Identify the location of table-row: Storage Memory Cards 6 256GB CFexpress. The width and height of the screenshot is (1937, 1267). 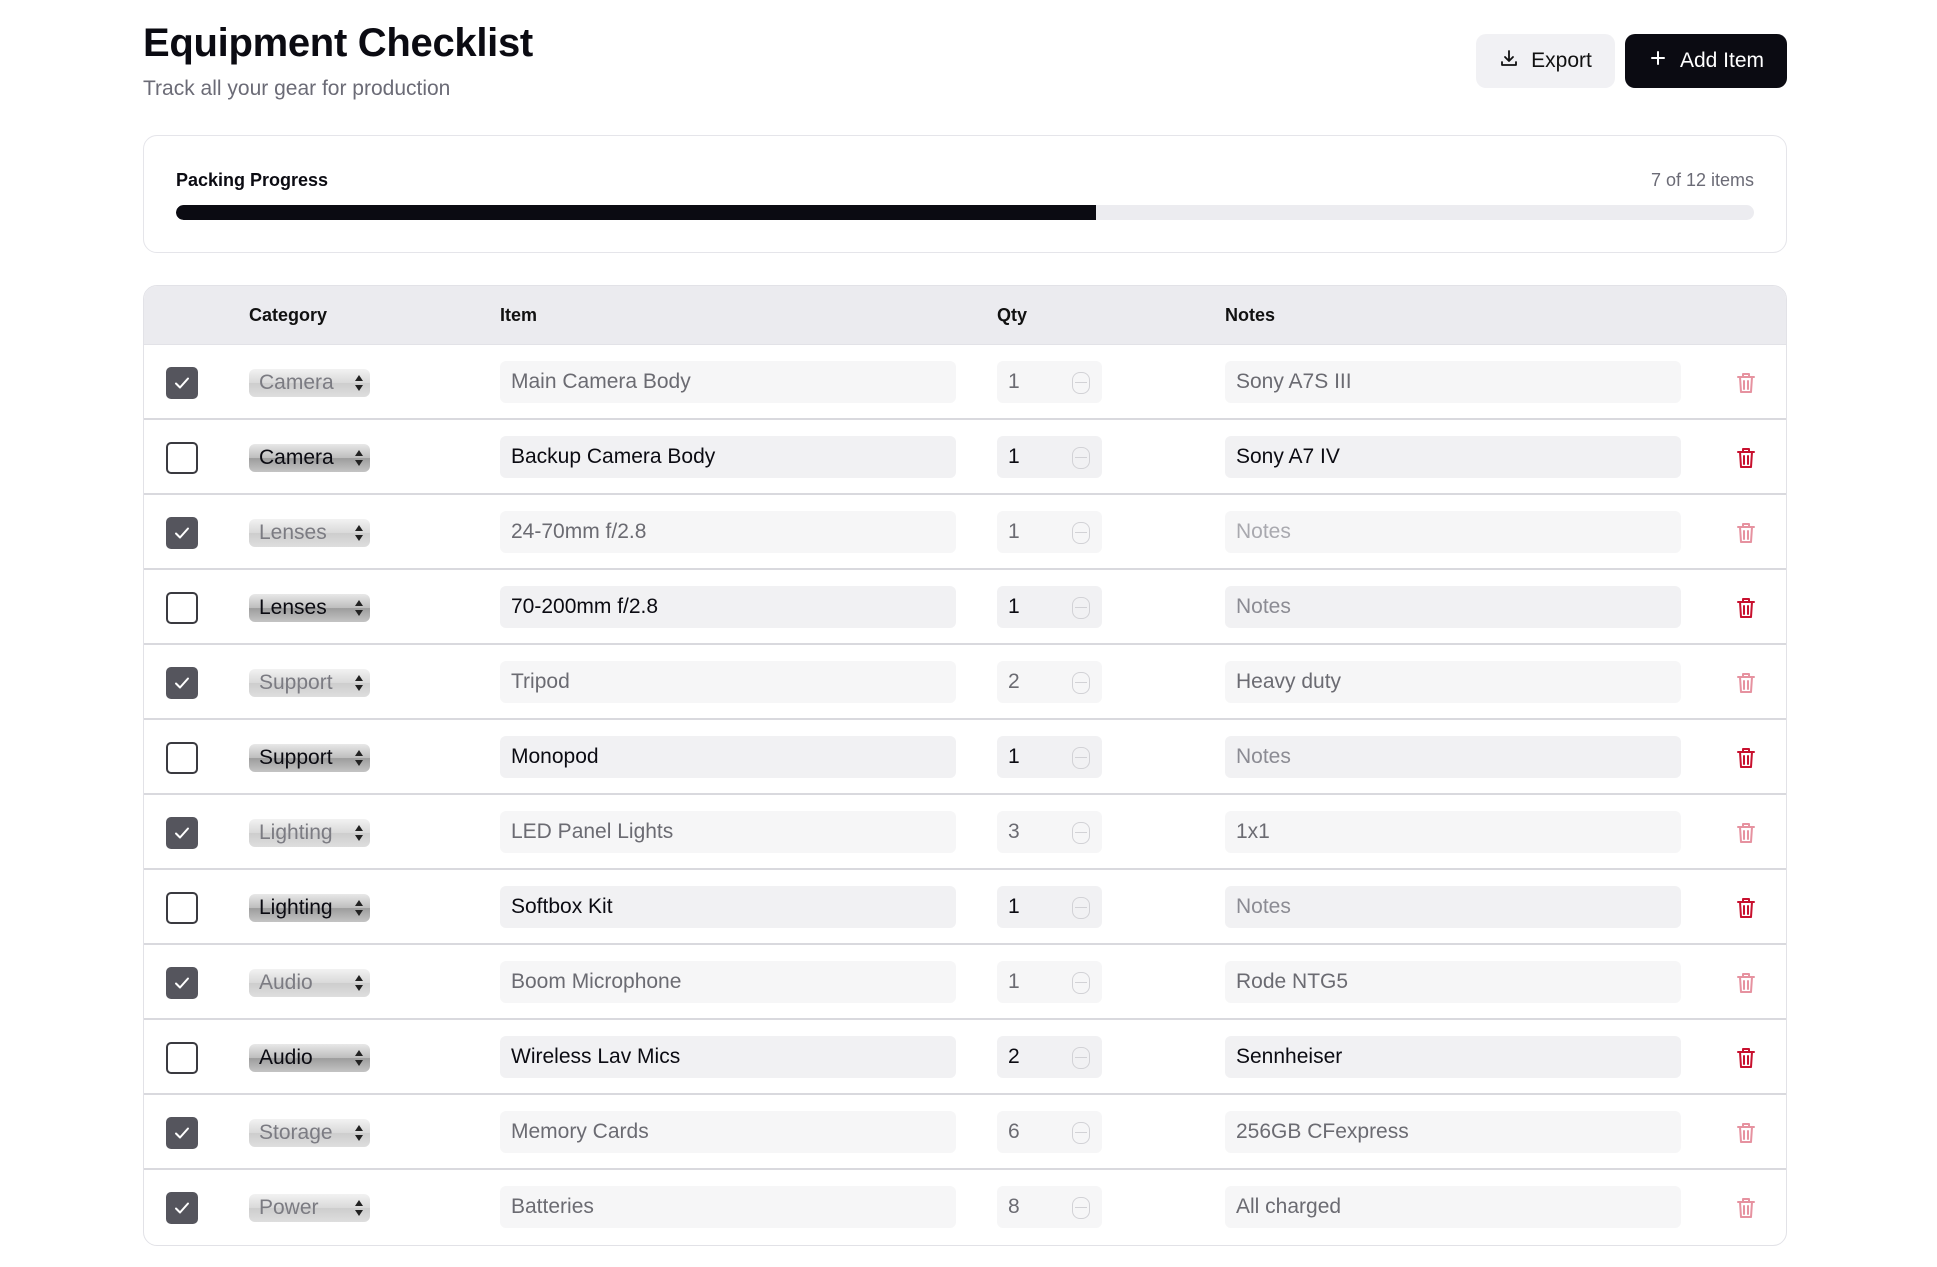
(965, 1132).